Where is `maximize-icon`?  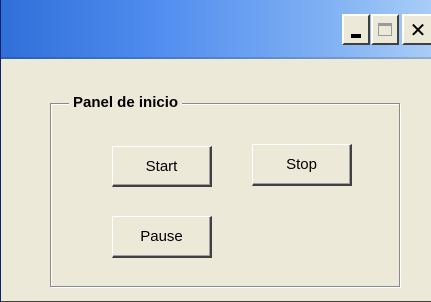
maximize-icon is located at coordinates (385, 29).